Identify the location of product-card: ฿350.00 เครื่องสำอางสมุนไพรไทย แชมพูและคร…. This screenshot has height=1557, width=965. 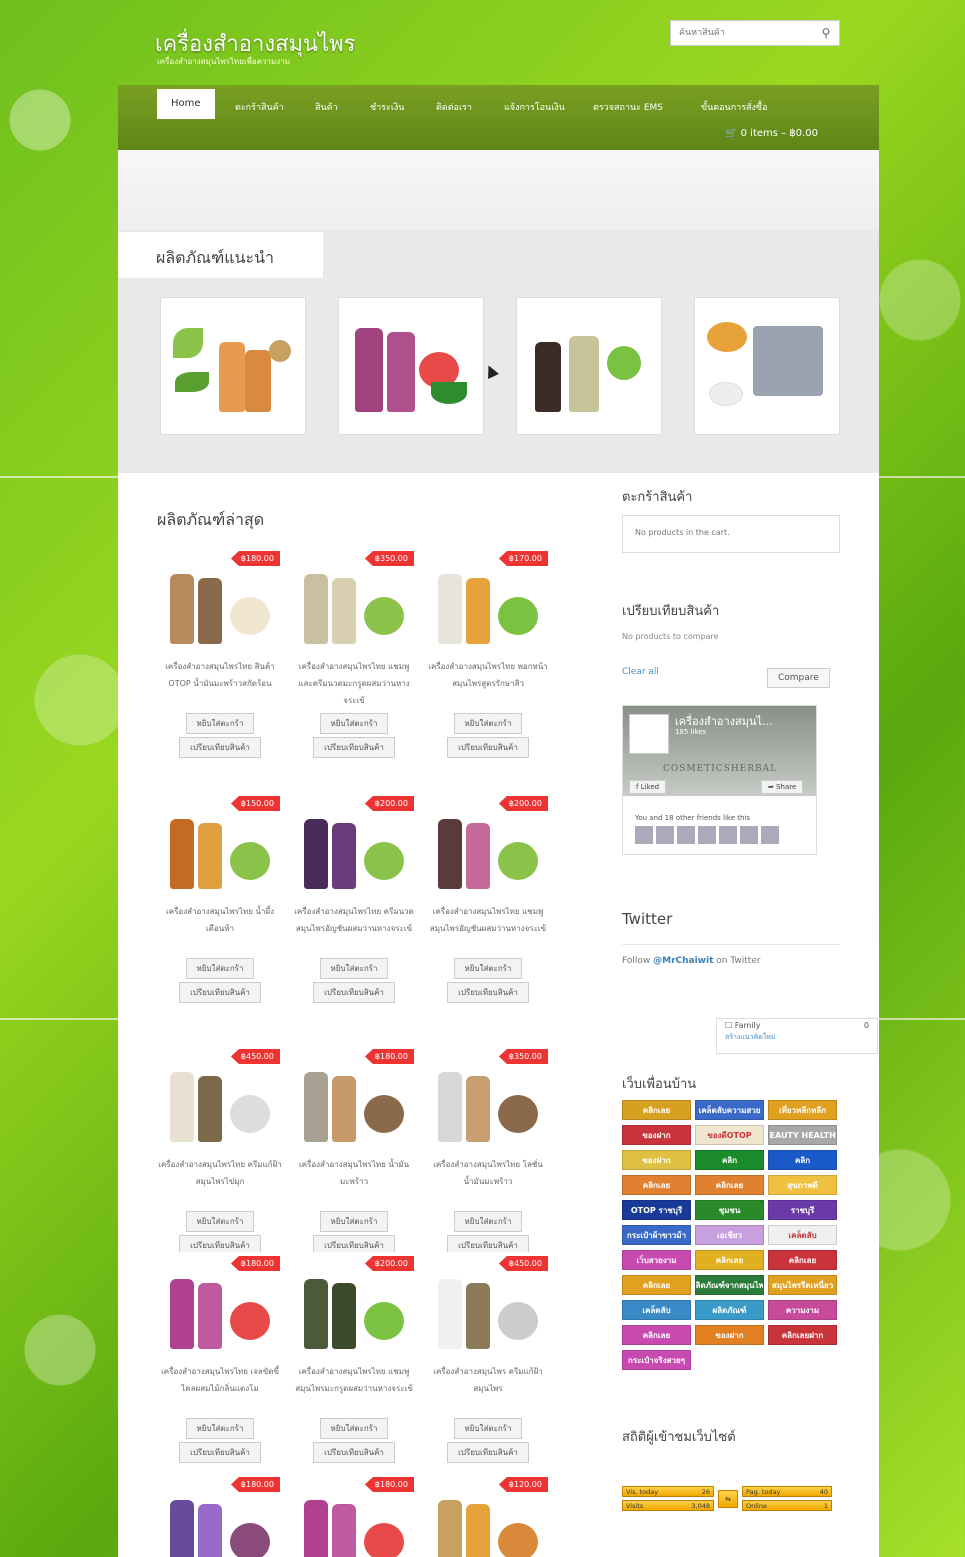
(354, 652).